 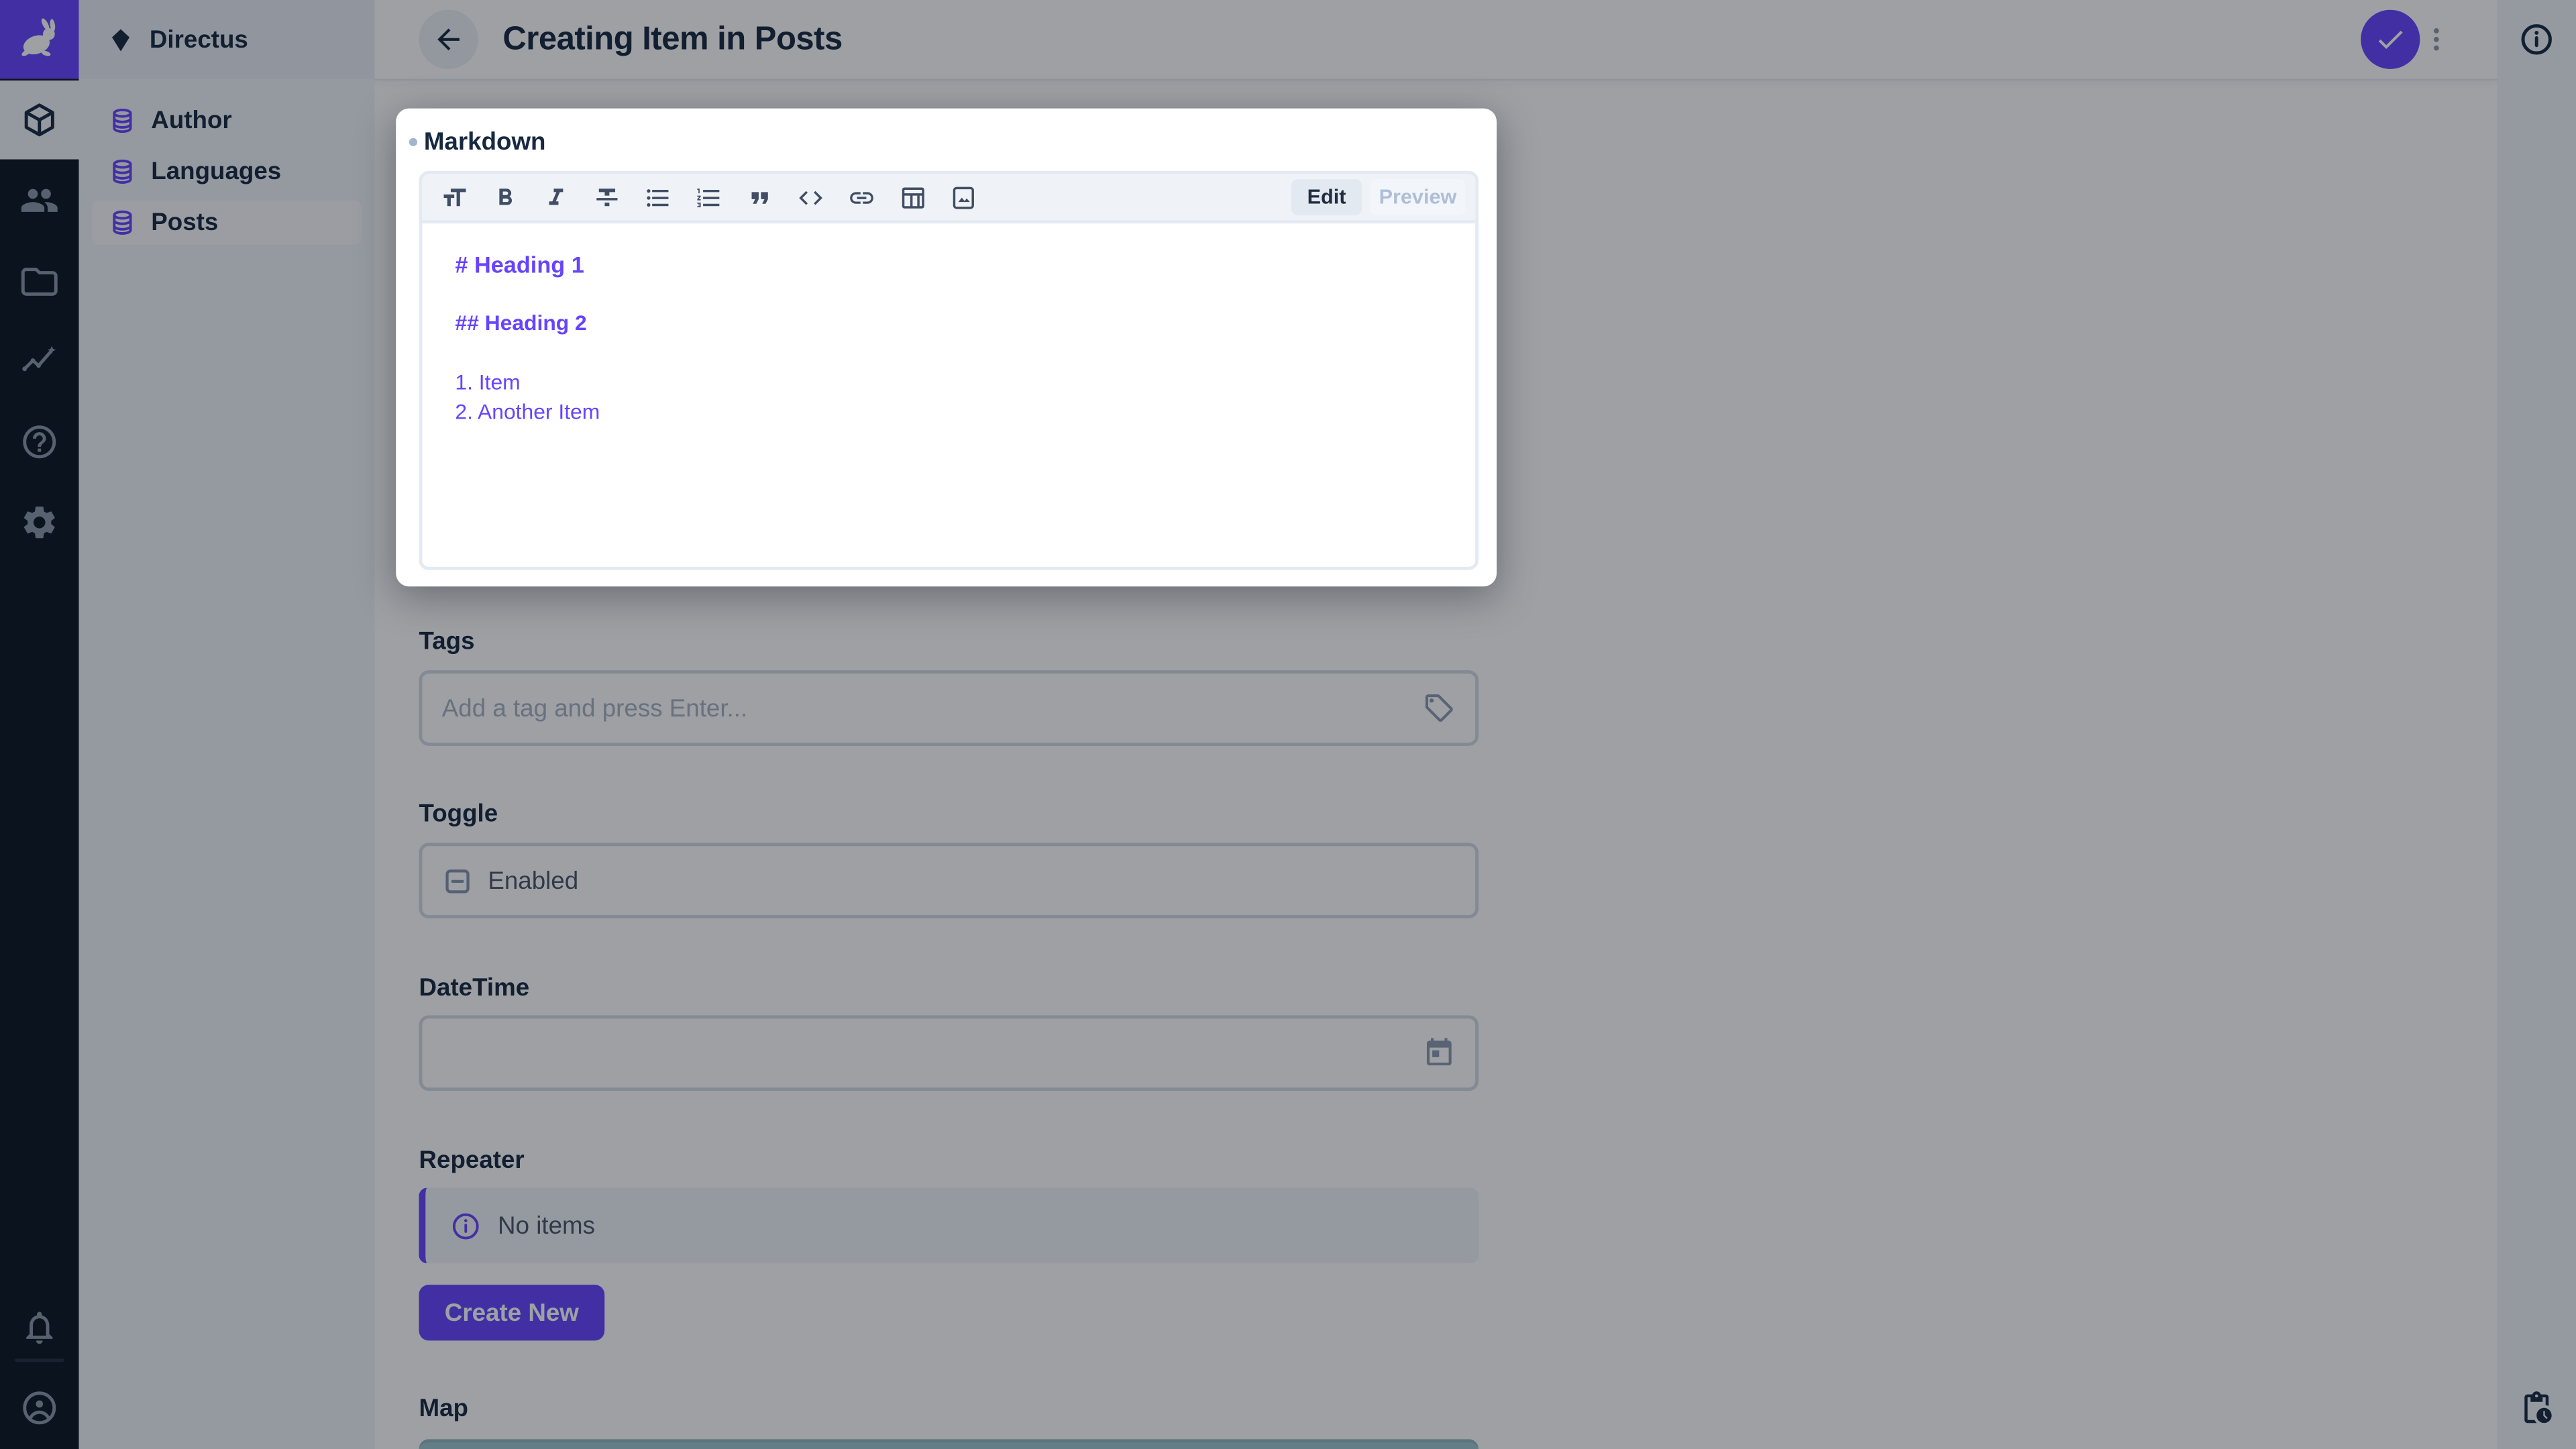 I want to click on code-icon-button, so click(x=810, y=197).